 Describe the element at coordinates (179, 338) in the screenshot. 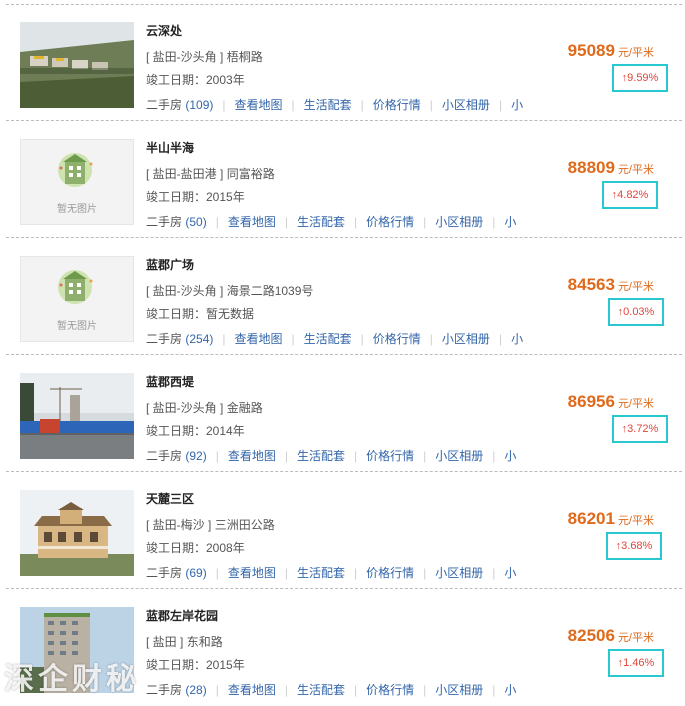

I see `second-hand-link: 二手房 (254)` at that location.